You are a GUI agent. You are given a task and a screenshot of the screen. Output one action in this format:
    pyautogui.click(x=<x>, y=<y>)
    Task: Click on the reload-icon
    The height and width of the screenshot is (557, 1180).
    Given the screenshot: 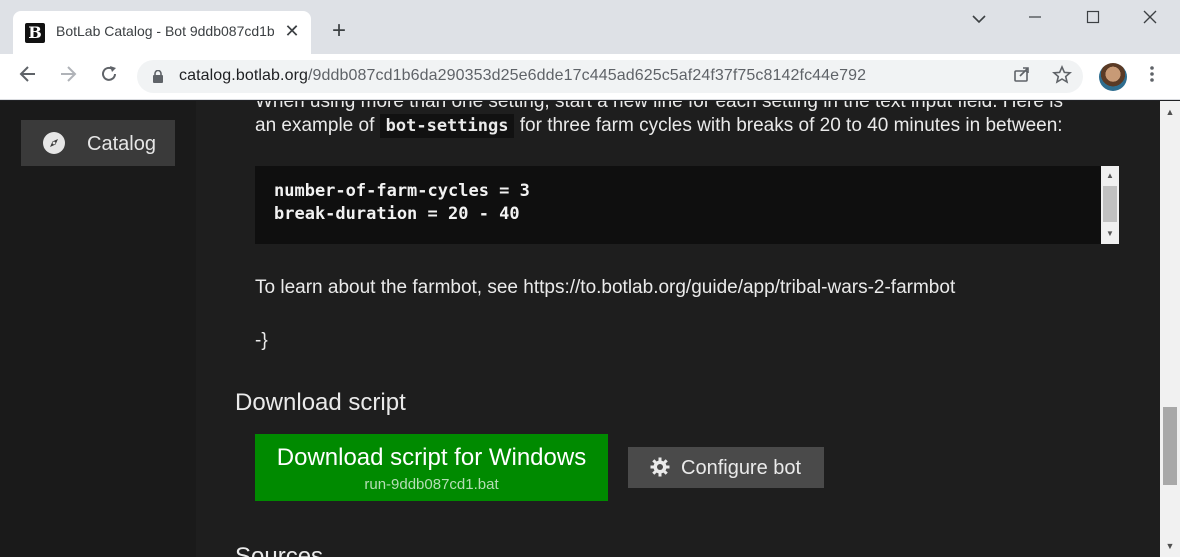 What is the action you would take?
    pyautogui.click(x=109, y=77)
    